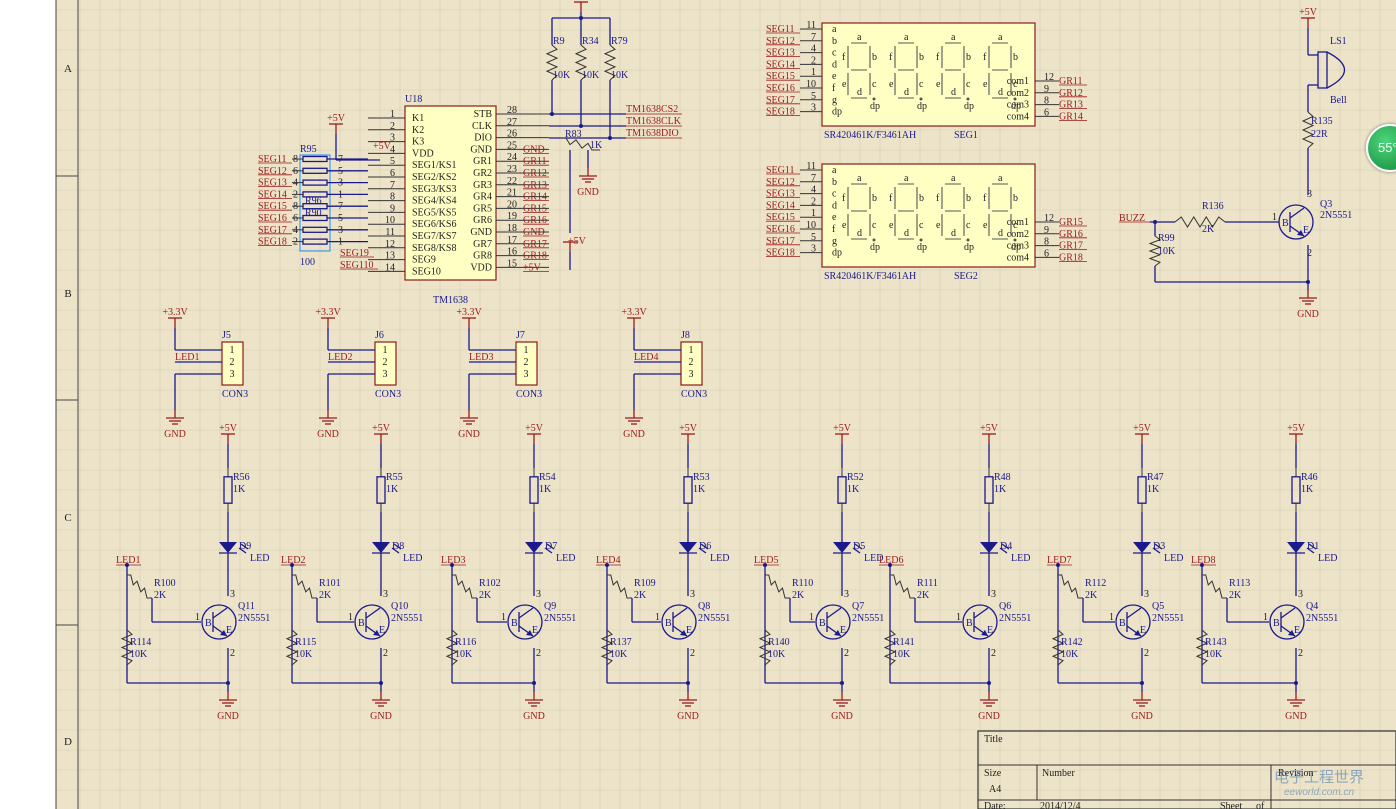  Describe the element at coordinates (465, 642) in the screenshot. I see `resistor-ref: R116` at that location.